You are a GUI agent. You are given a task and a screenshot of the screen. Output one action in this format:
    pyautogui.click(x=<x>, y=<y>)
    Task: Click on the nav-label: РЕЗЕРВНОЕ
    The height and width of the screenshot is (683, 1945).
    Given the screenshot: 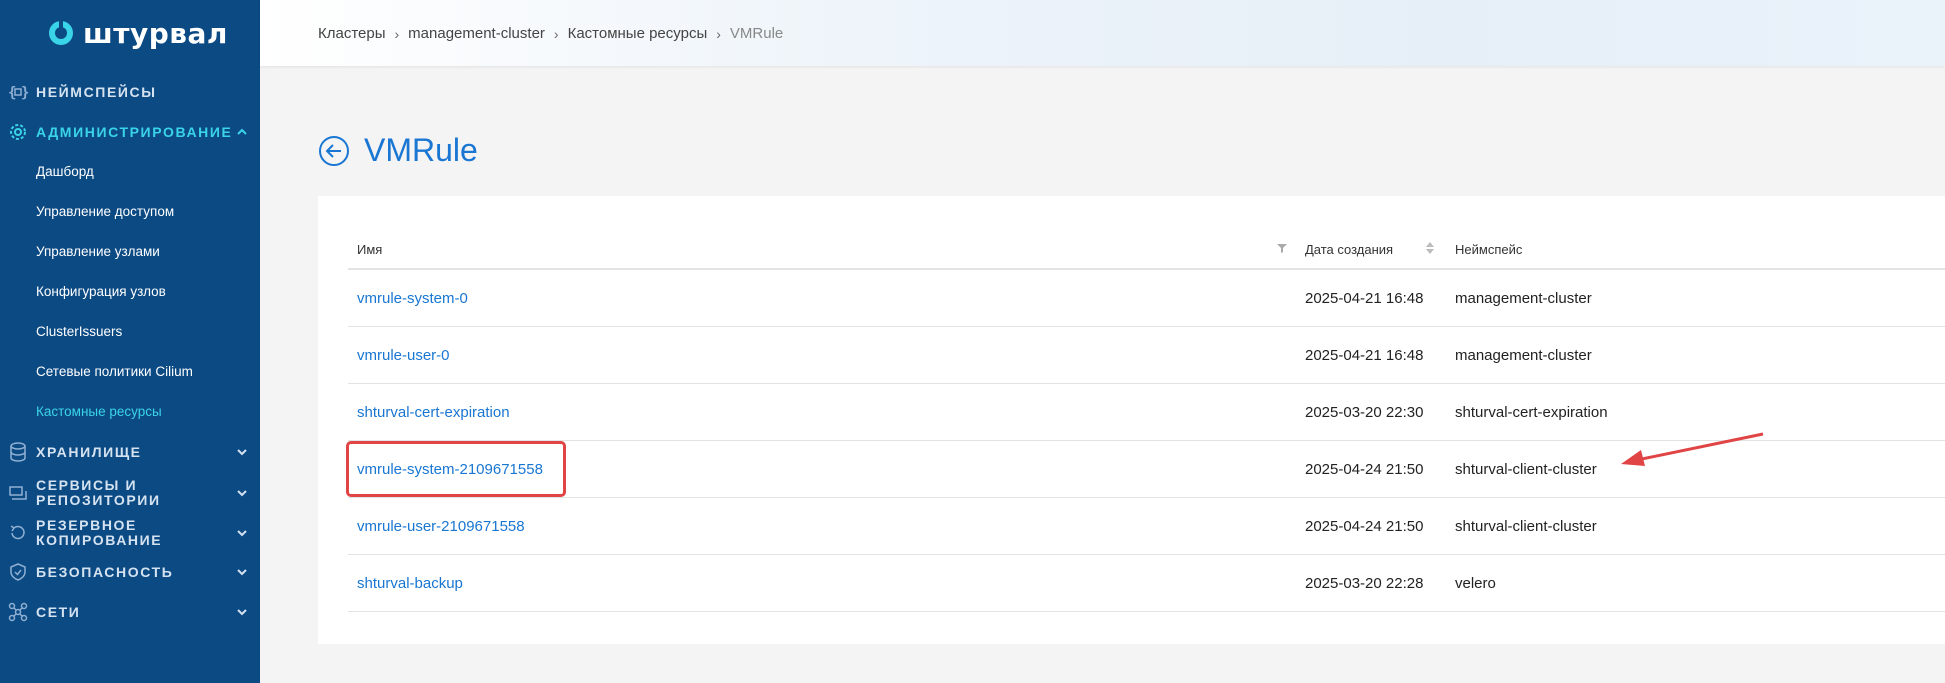 What is the action you would take?
    pyautogui.click(x=86, y=525)
    